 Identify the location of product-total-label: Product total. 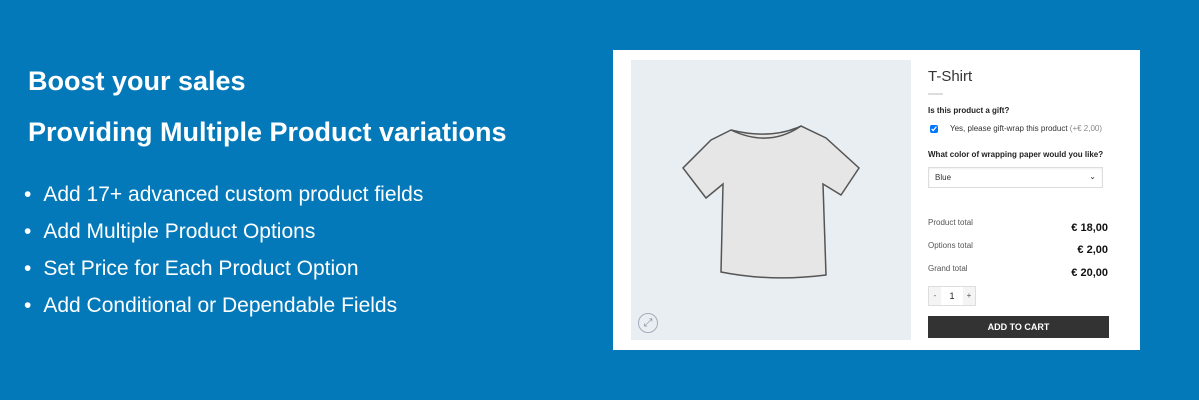
(950, 222).